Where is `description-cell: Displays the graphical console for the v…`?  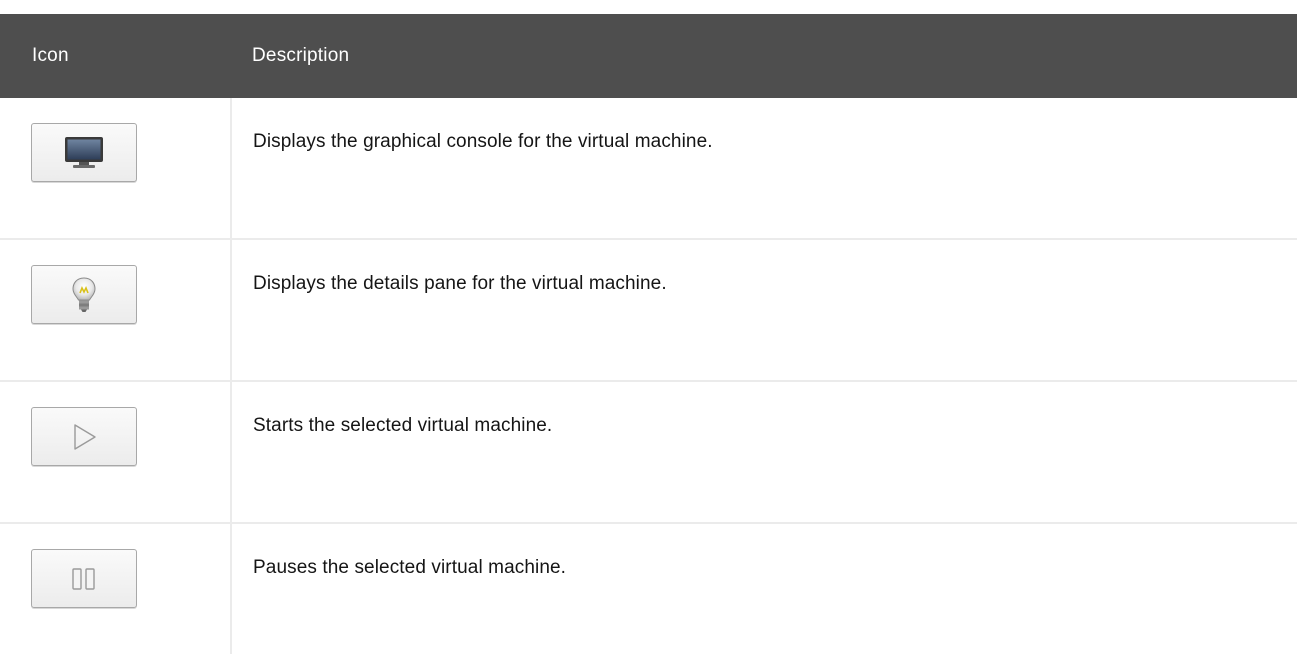 description-cell: Displays the graphical console for the v… is located at coordinates (483, 141).